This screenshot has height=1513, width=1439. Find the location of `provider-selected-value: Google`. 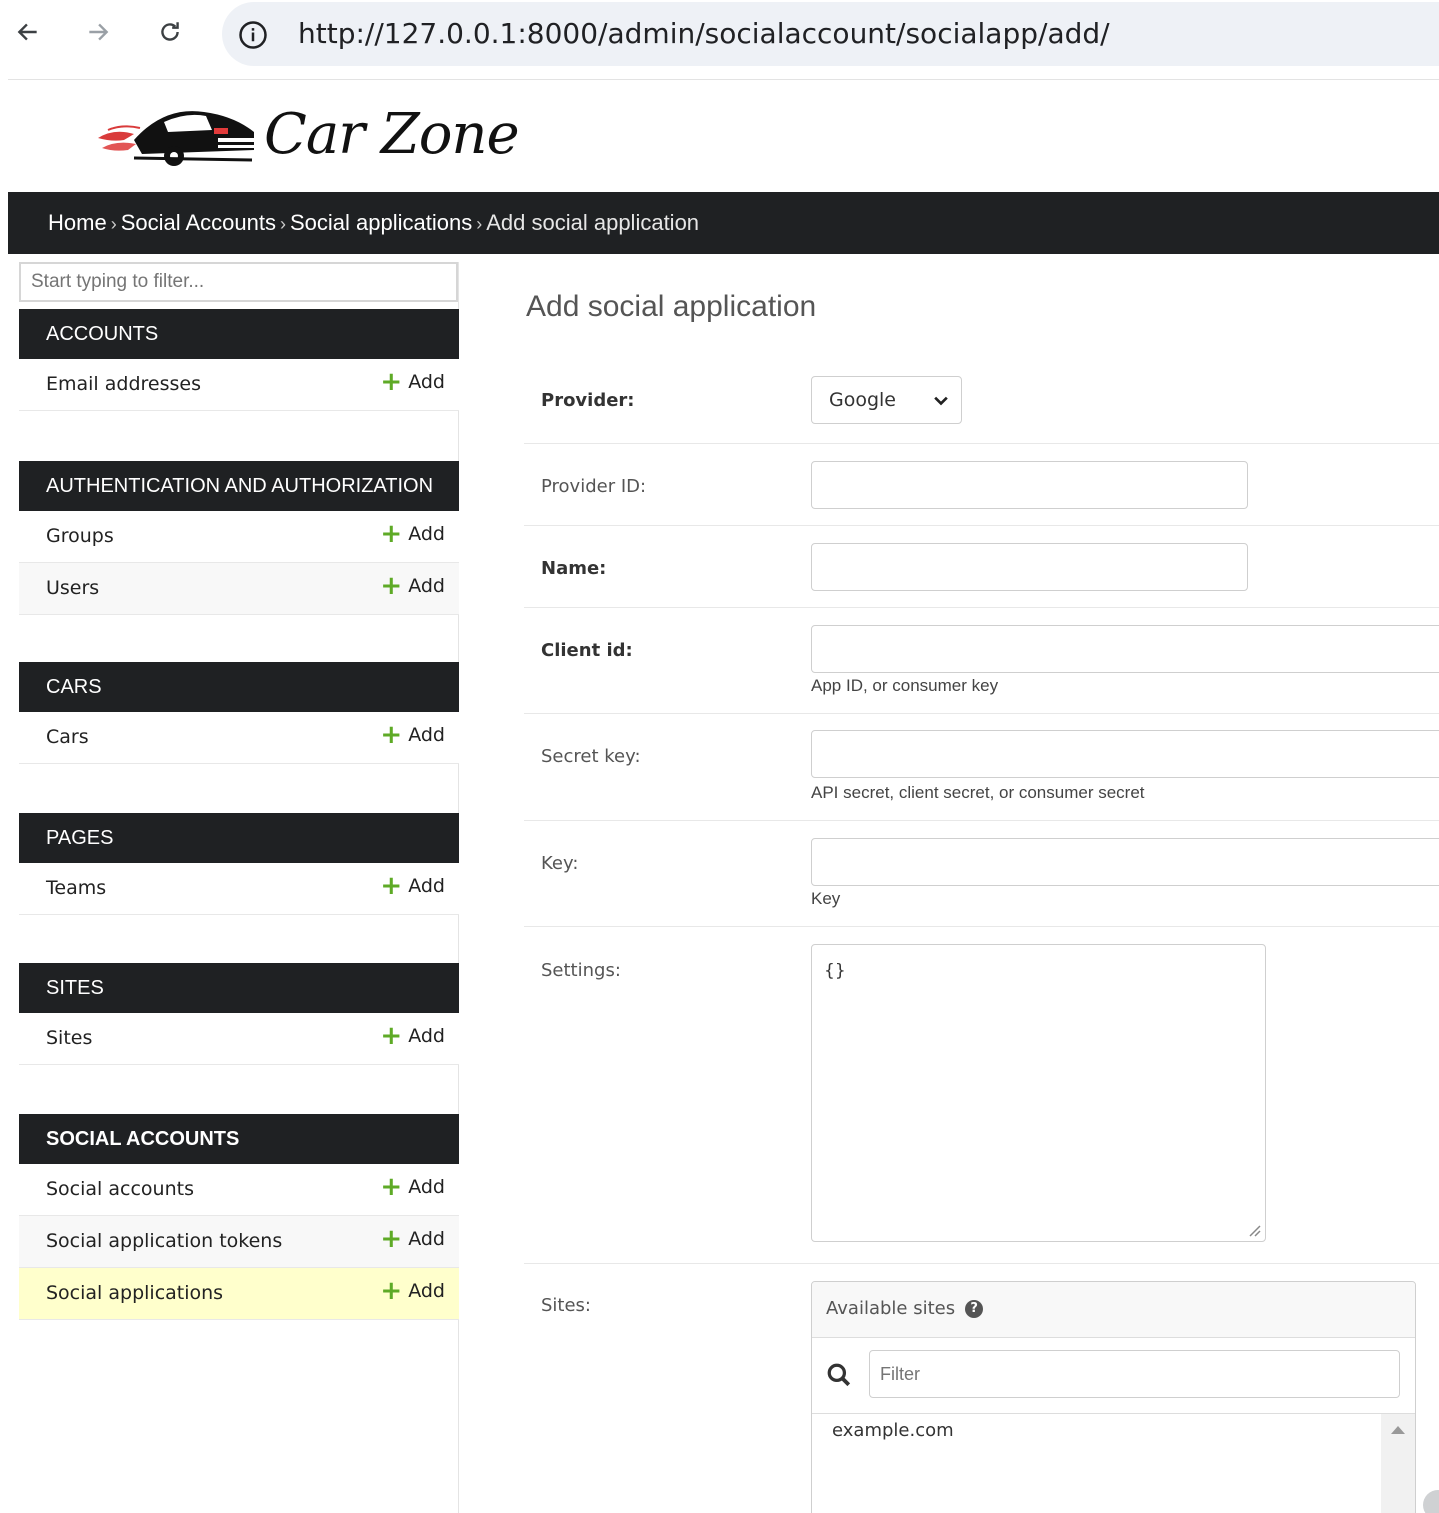

provider-selected-value: Google is located at coordinates (863, 400).